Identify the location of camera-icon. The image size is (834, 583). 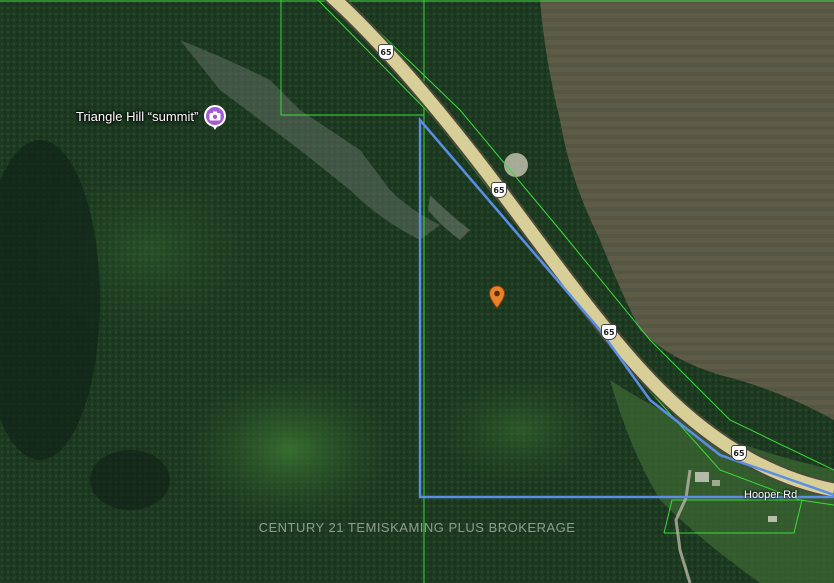
(215, 117).